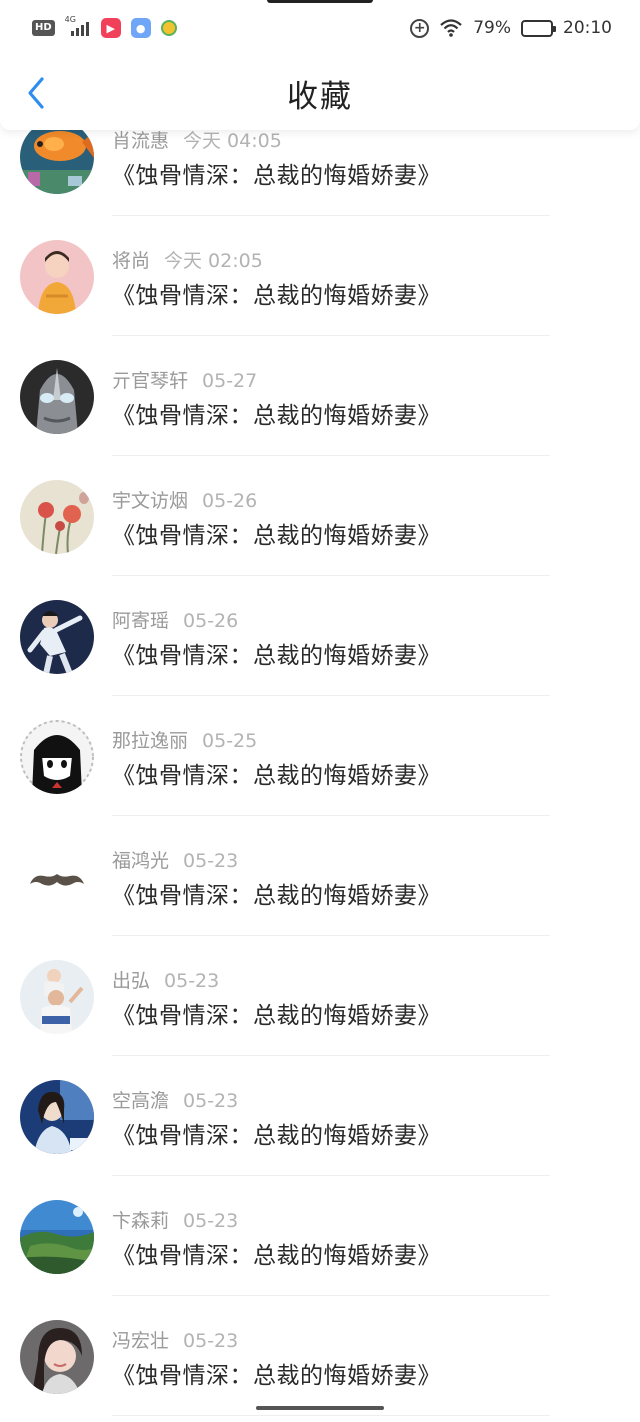 Image resolution: width=640 pixels, height=1422 pixels. What do you see at coordinates (141, 861) in the screenshot?
I see `user-name: 福鸿光` at bounding box center [141, 861].